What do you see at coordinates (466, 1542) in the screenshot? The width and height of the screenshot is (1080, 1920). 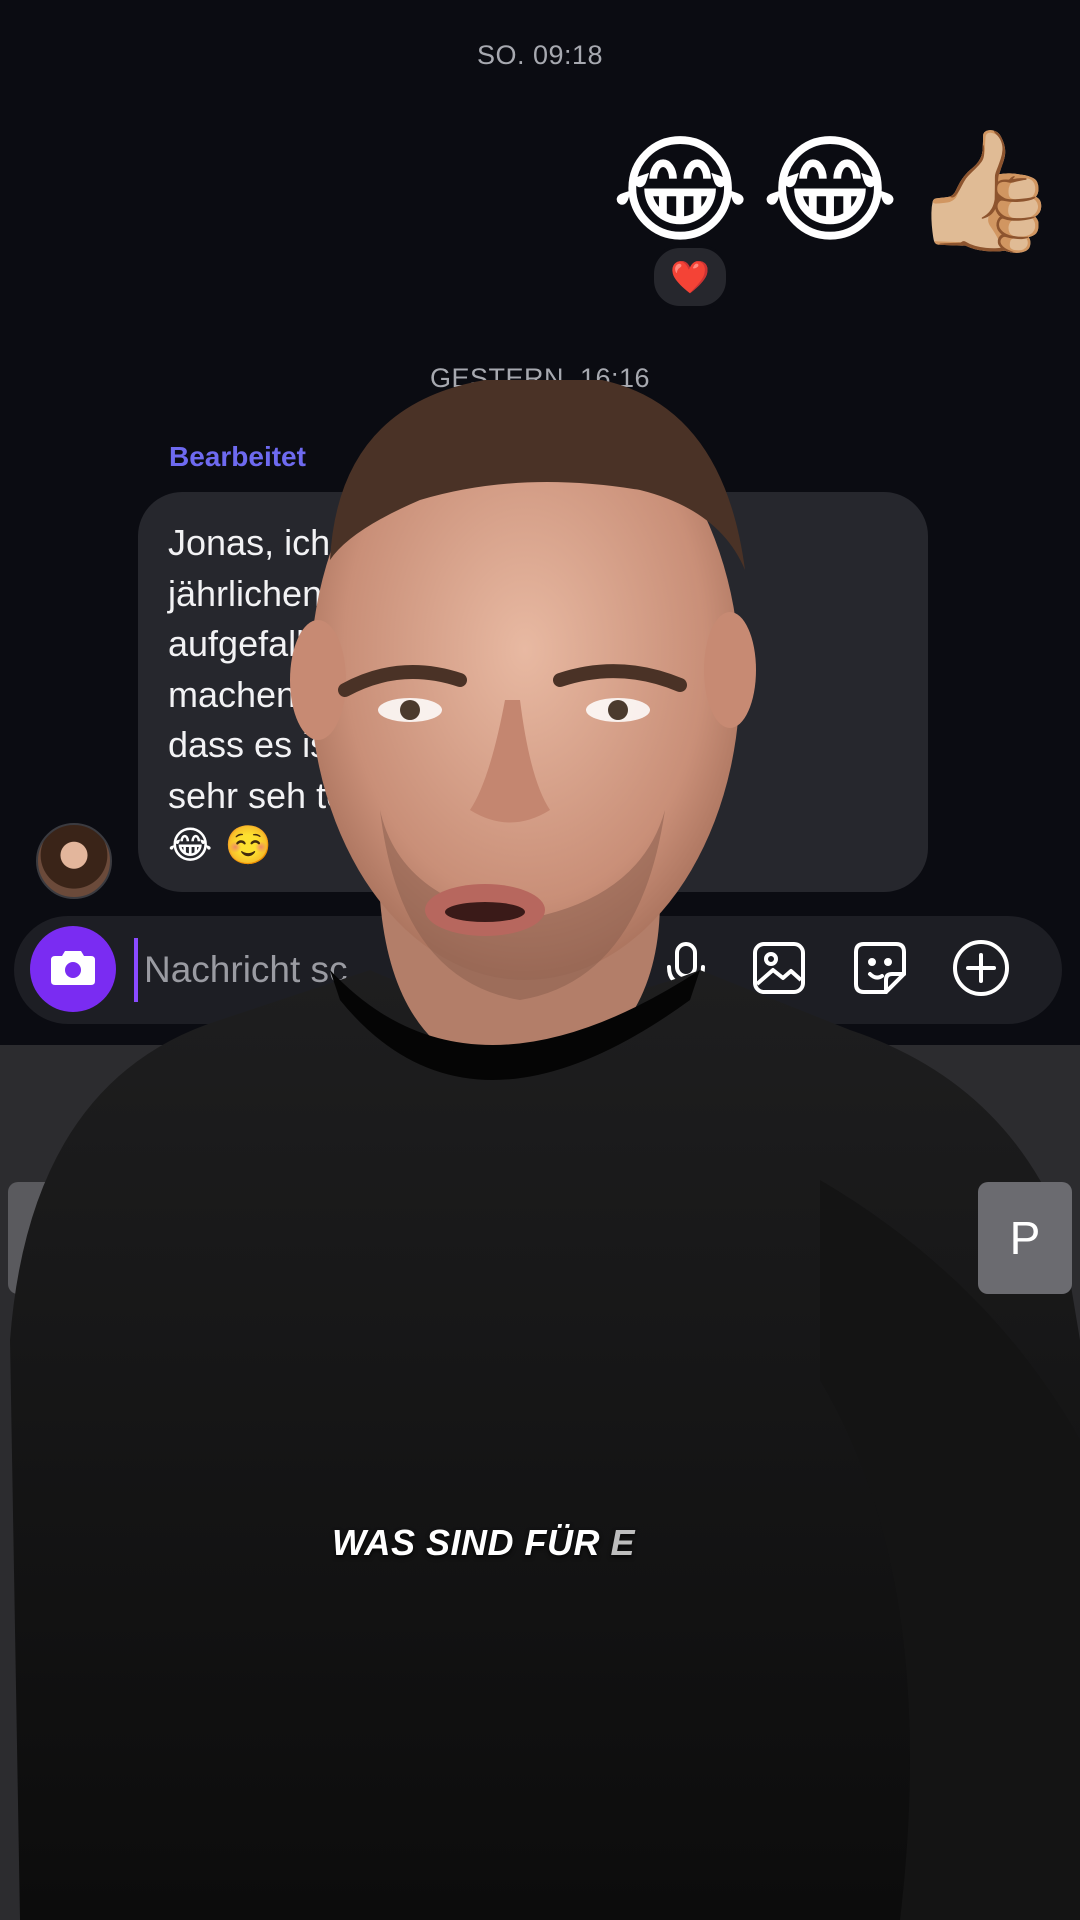 I see `caption-text: WAS SIND FÜR` at bounding box center [466, 1542].